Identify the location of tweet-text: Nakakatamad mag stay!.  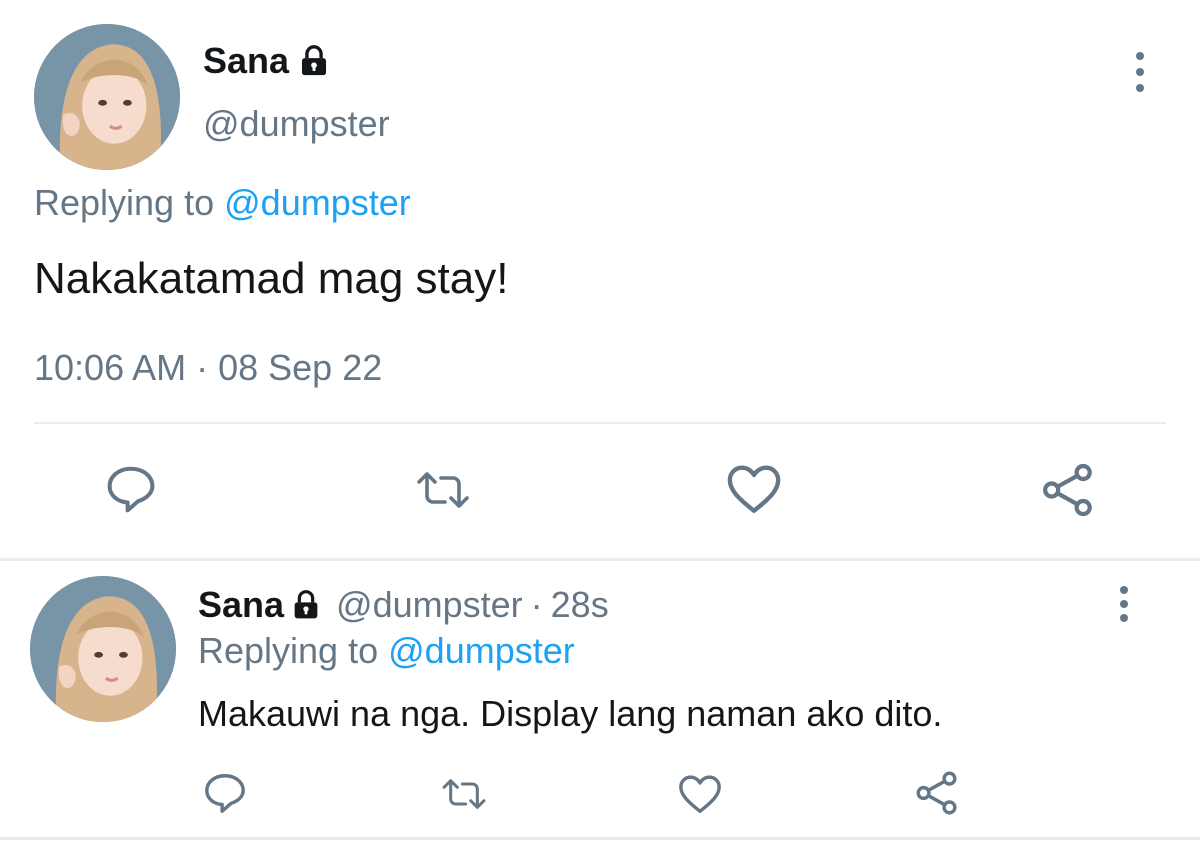
(271, 278).